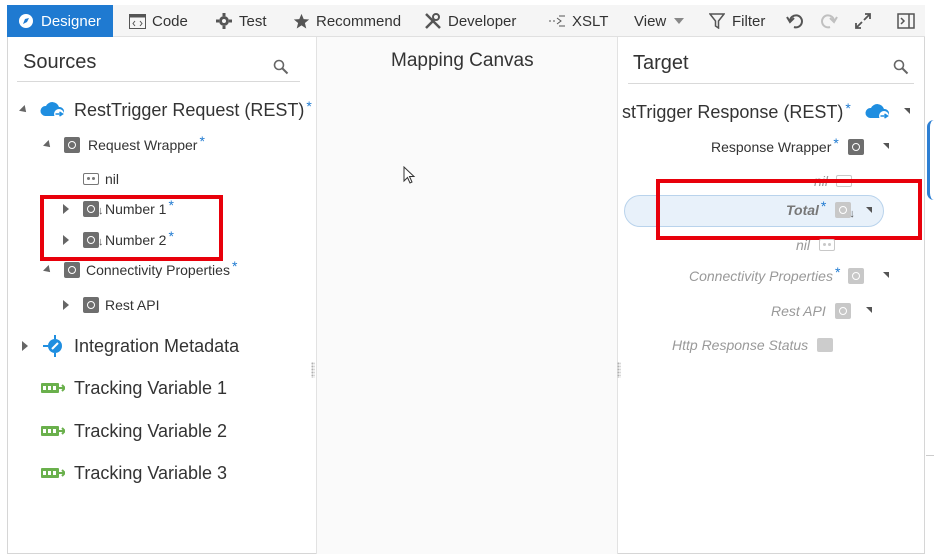 The image size is (934, 554). What do you see at coordinates (816, 245) in the screenshot?
I see `target-nil-node: nil` at bounding box center [816, 245].